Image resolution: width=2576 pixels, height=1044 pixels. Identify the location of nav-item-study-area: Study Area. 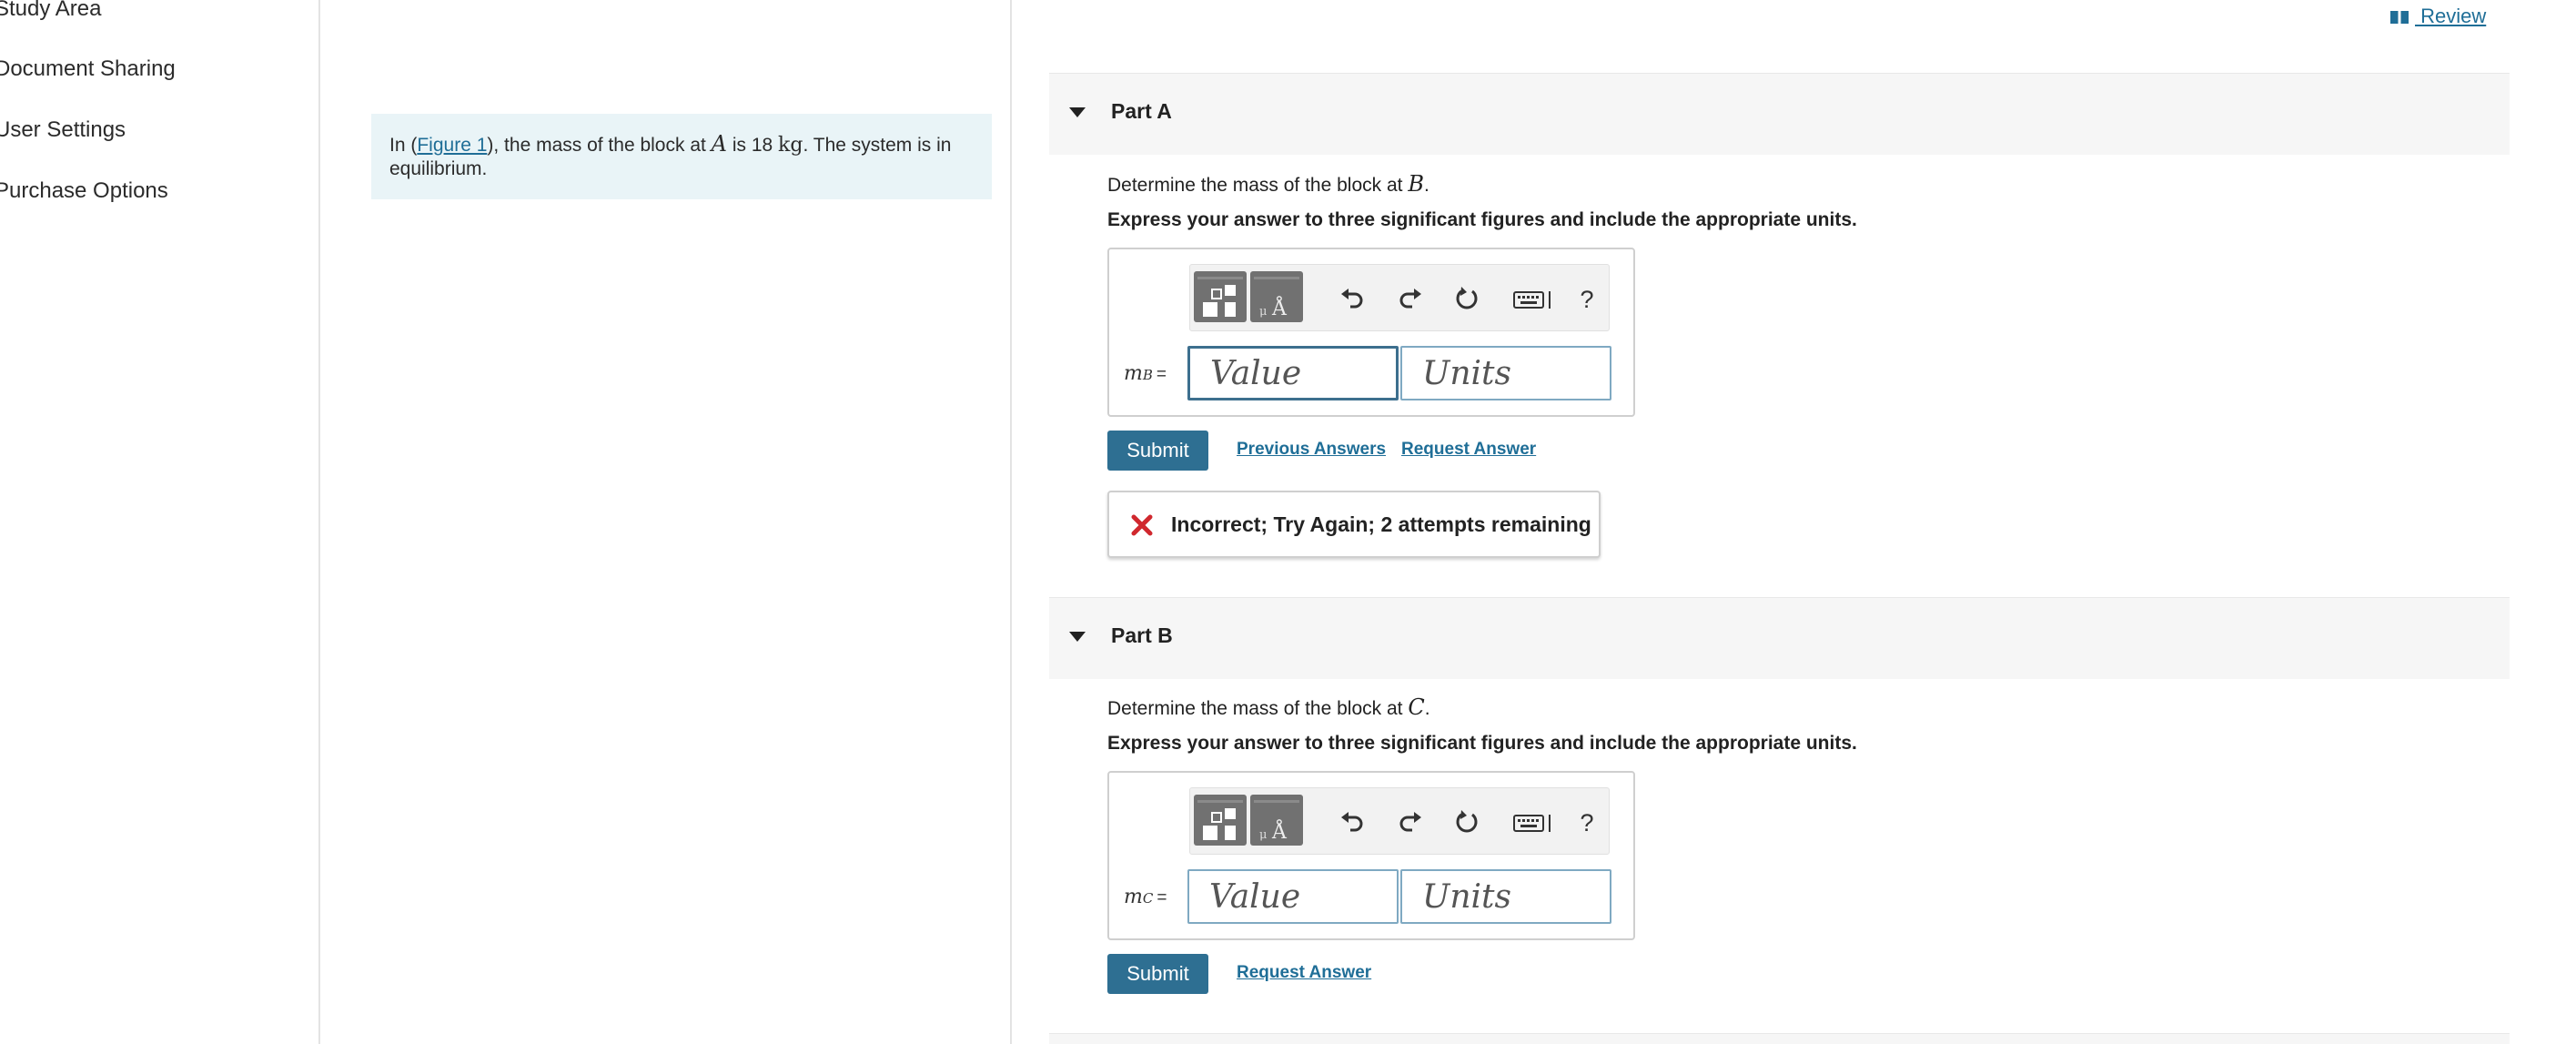
(50, 11).